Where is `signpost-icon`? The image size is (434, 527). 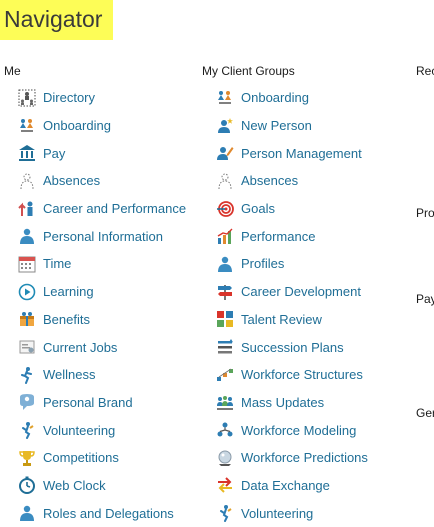
signpost-icon is located at coordinates (225, 292).